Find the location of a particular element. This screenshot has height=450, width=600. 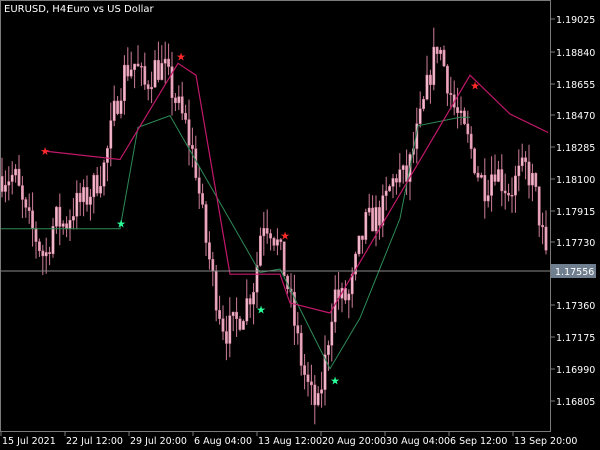

price-tick-label: 1.18470 is located at coordinates (575, 116).